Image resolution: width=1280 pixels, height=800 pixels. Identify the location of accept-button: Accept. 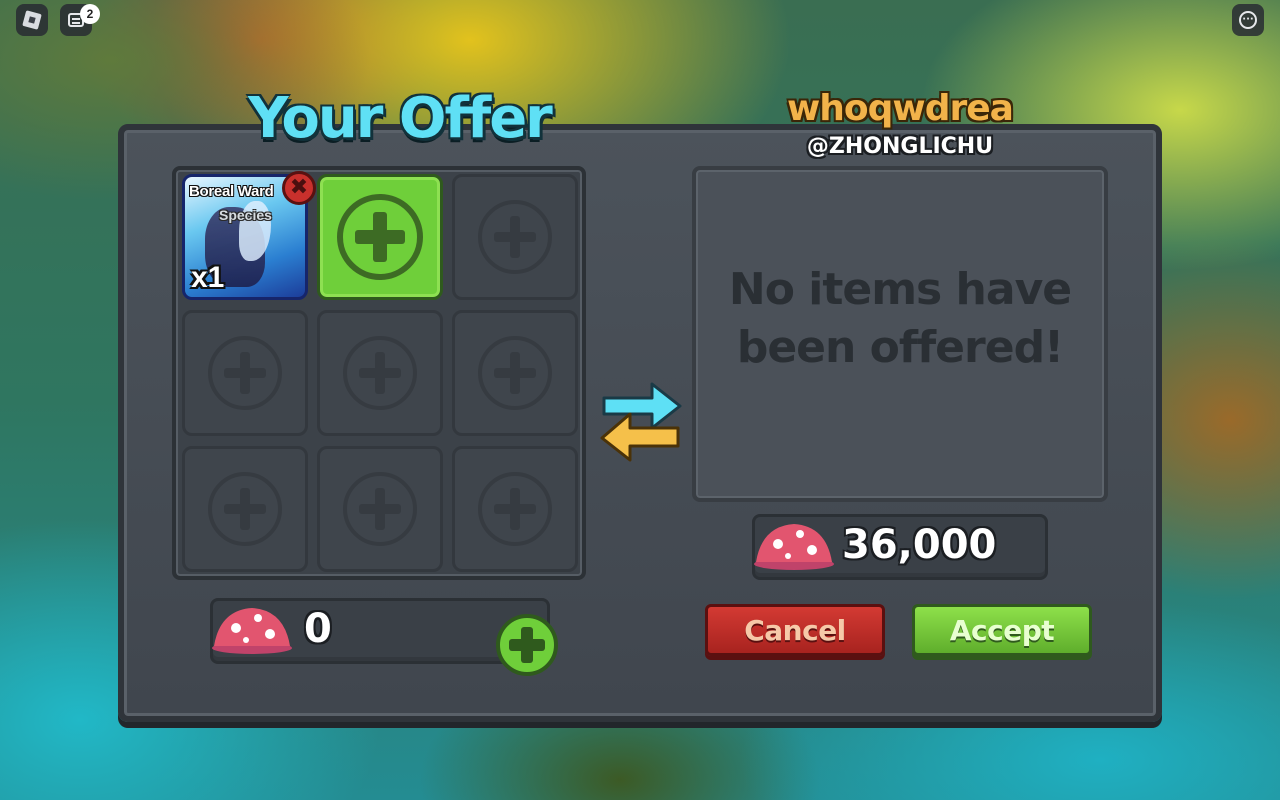
(1002, 630).